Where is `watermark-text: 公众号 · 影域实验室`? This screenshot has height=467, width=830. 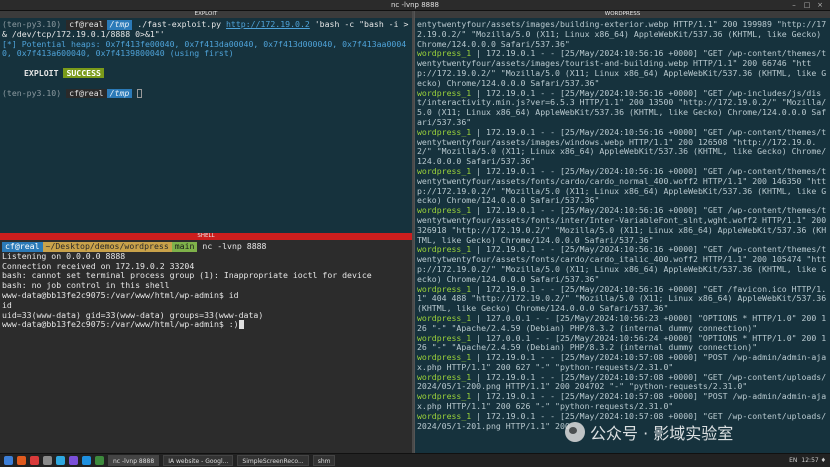
watermark-text: 公众号 · 影域实验室 is located at coordinates (662, 433).